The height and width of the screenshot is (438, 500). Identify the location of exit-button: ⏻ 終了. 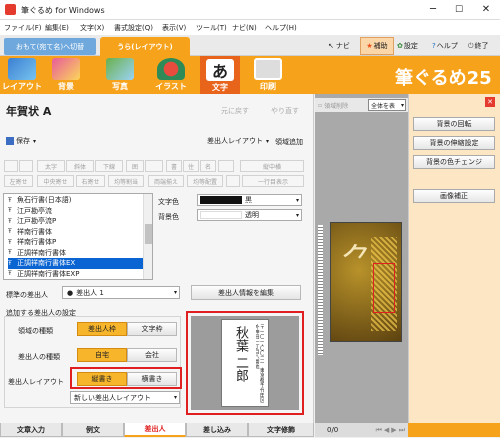
(478, 46).